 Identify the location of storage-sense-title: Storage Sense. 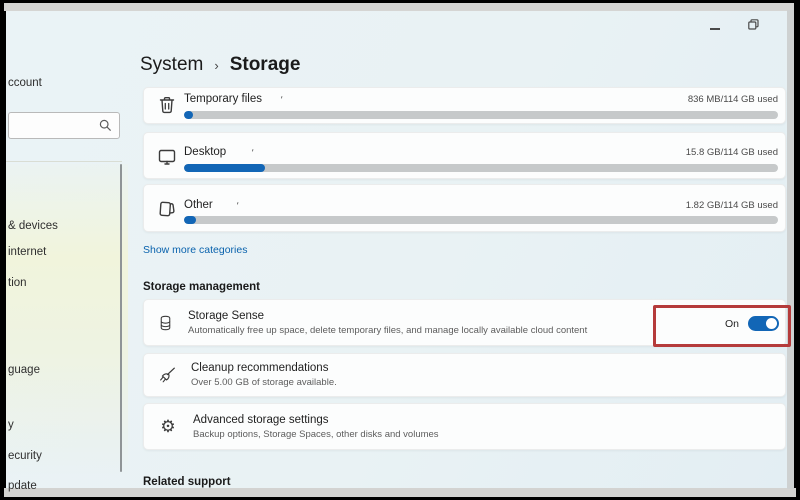
(226, 315).